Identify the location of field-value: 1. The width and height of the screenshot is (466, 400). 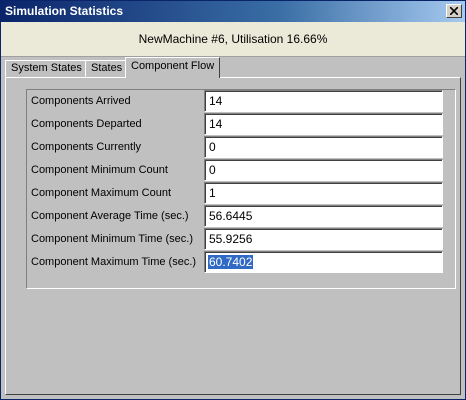
(212, 193).